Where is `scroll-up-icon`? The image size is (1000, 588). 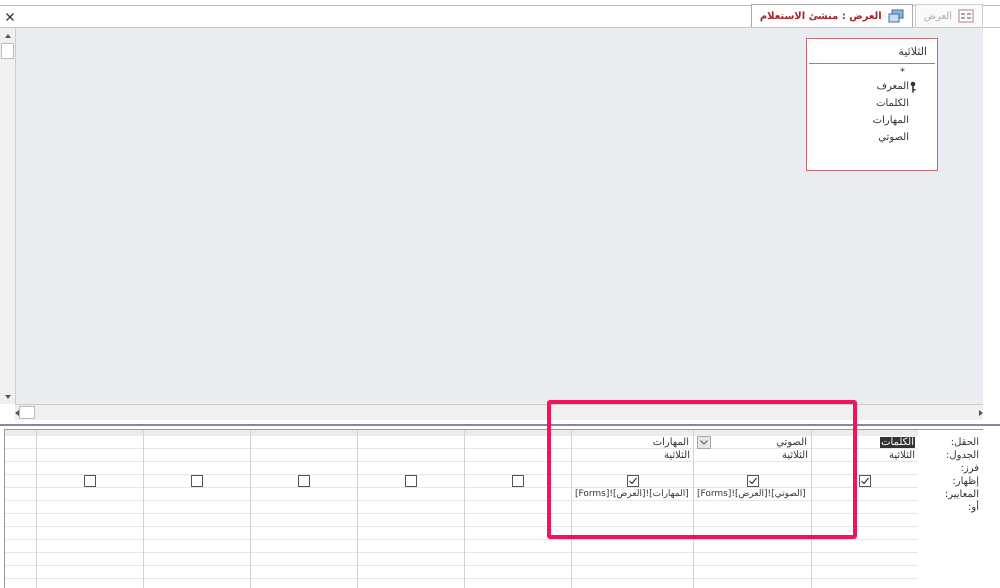 scroll-up-icon is located at coordinates (7, 36).